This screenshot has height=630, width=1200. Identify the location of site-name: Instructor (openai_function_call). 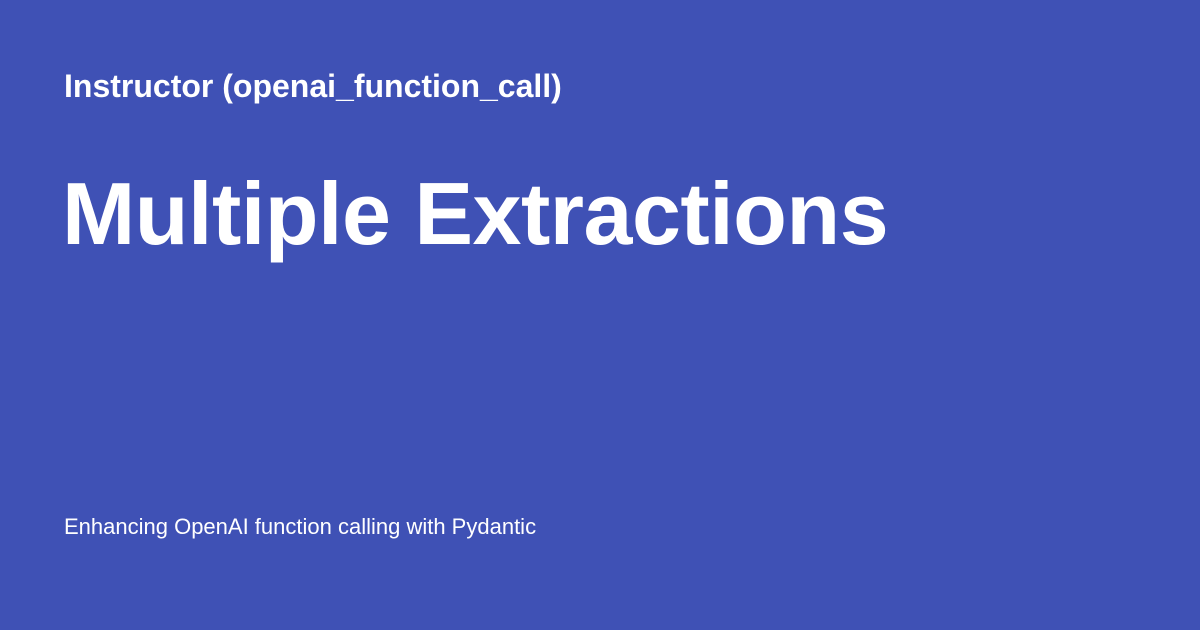
(313, 86).